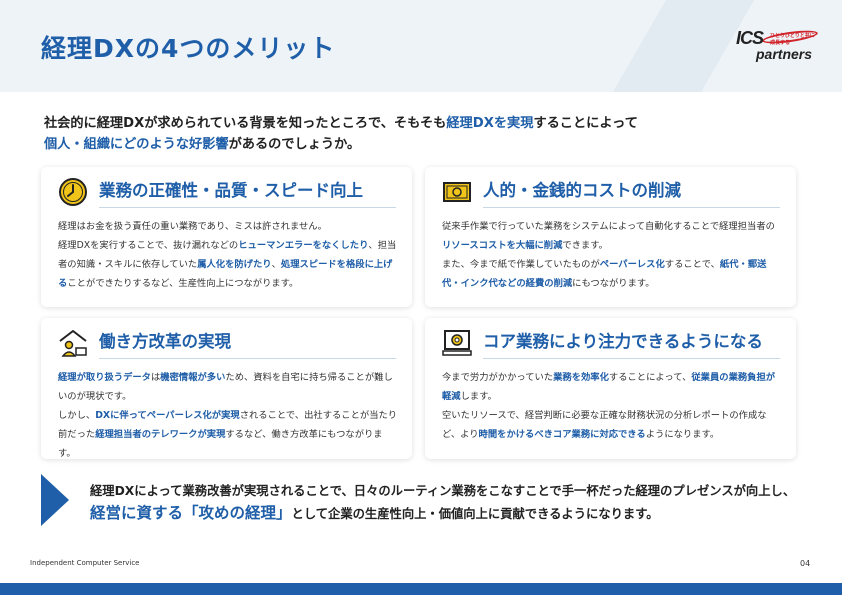 The width and height of the screenshot is (842, 595). What do you see at coordinates (805, 563) in the screenshot?
I see `page-number: 04` at bounding box center [805, 563].